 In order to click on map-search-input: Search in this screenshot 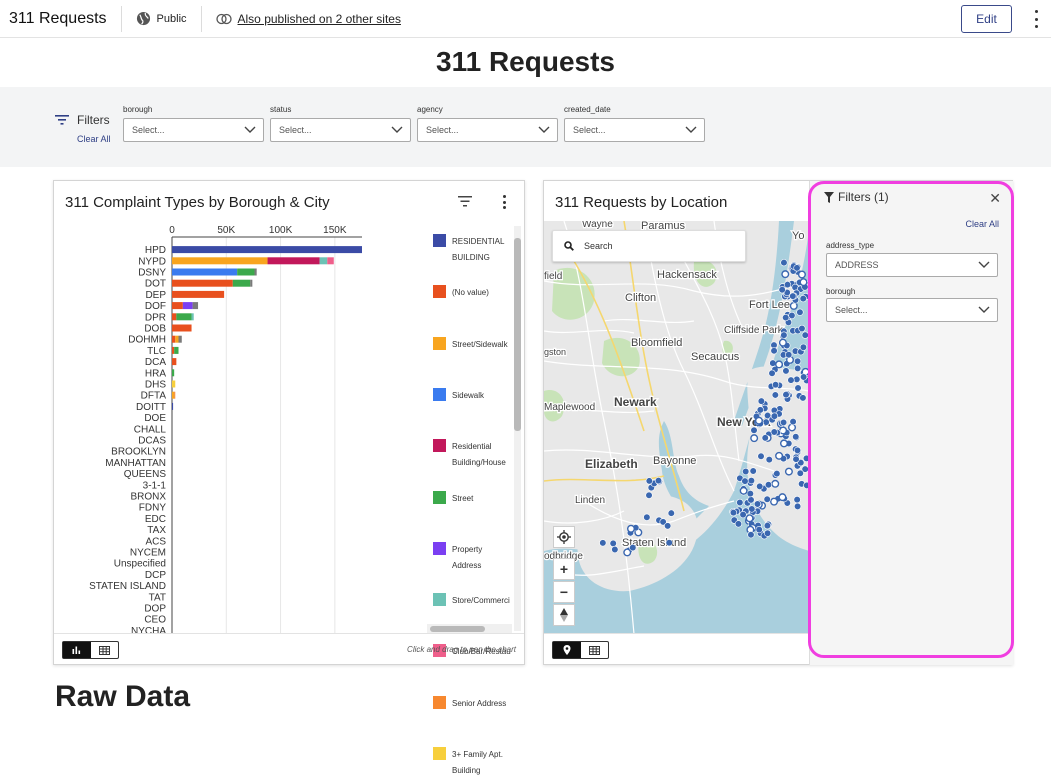, I will do `click(649, 246)`.